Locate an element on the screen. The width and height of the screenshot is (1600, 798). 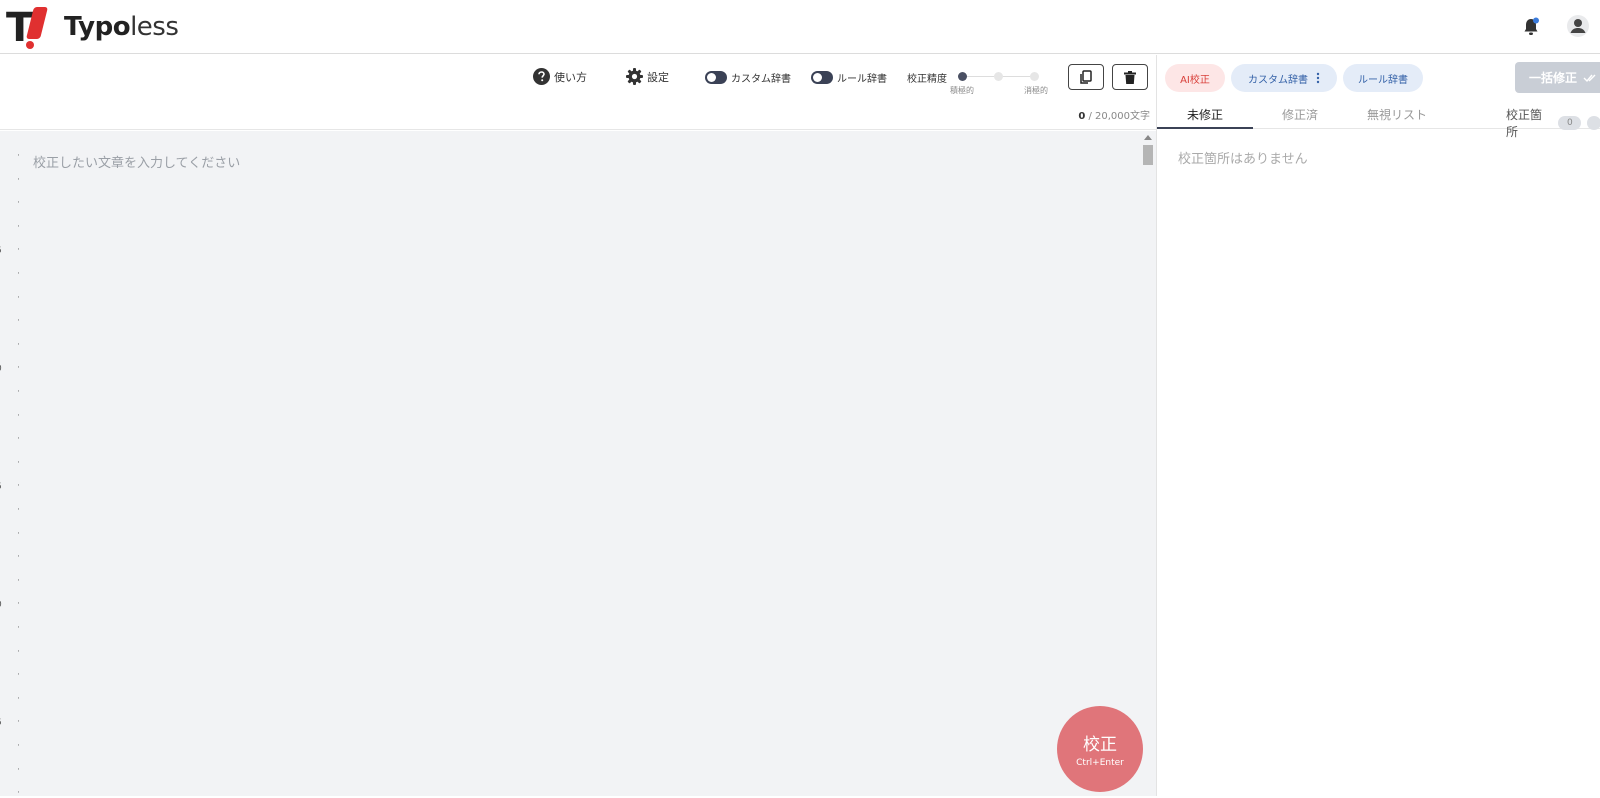
copy-icon is located at coordinates (1086, 77).